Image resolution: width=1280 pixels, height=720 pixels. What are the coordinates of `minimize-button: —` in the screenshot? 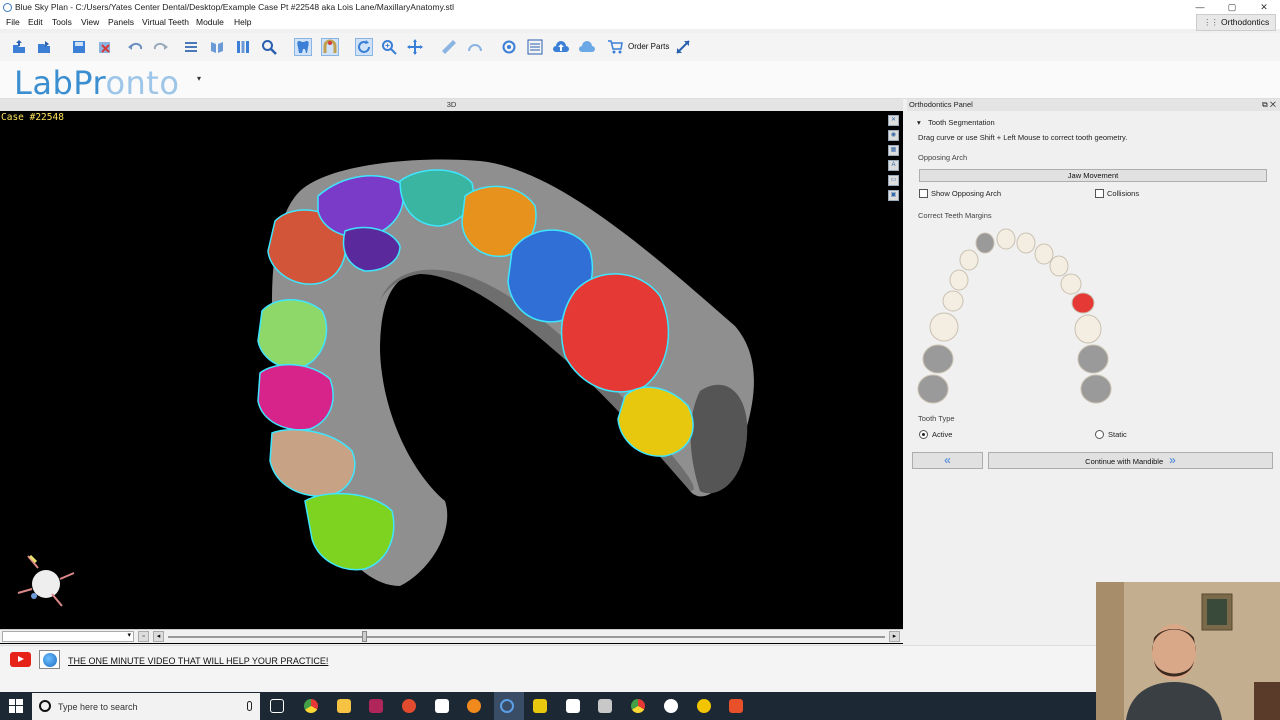 It's located at (1200, 7).